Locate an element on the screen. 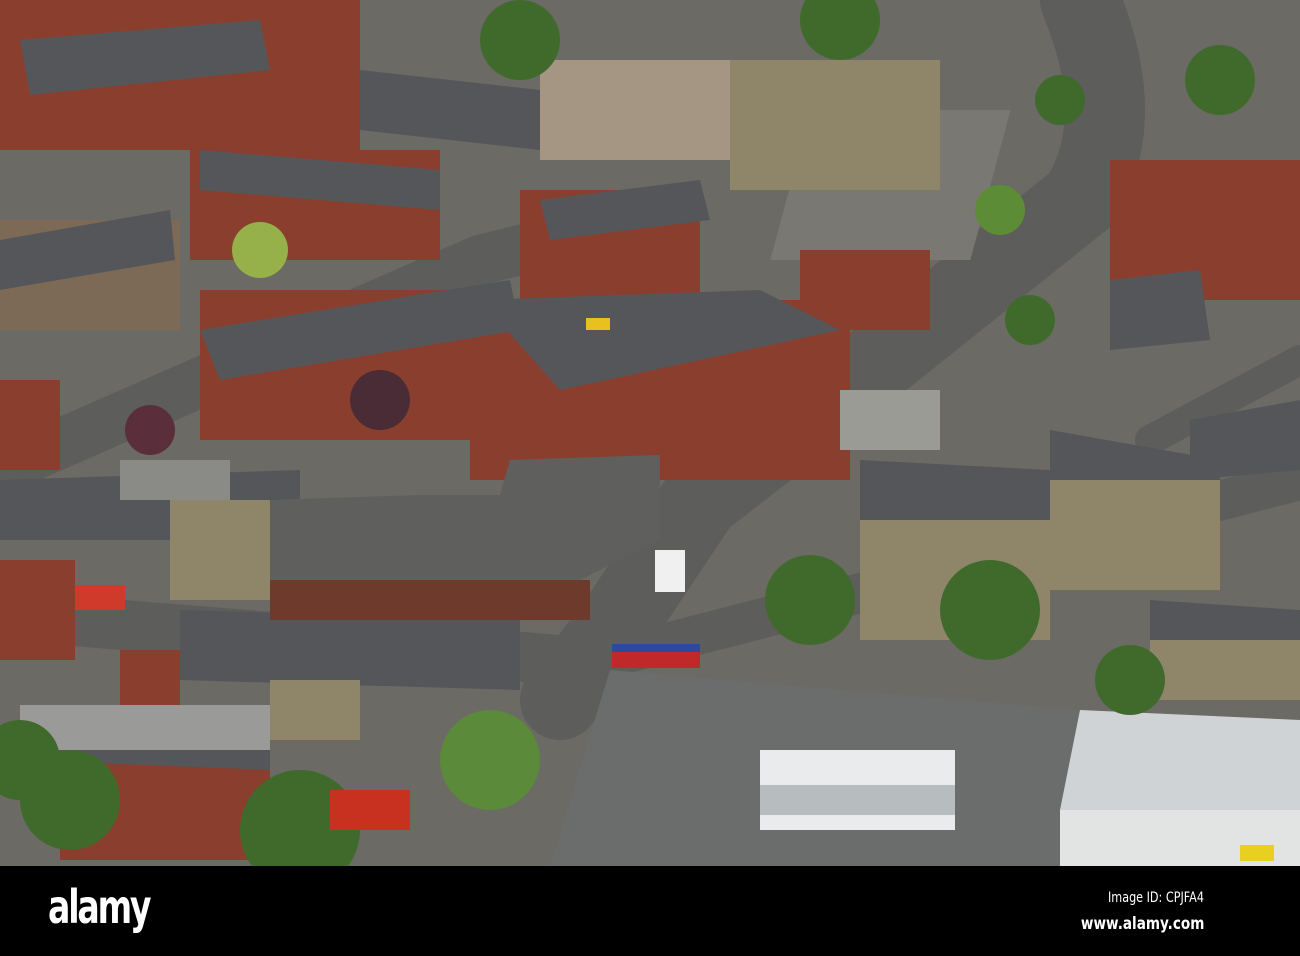 The image size is (1300, 956). alamy-logo: alamy is located at coordinates (100, 907).